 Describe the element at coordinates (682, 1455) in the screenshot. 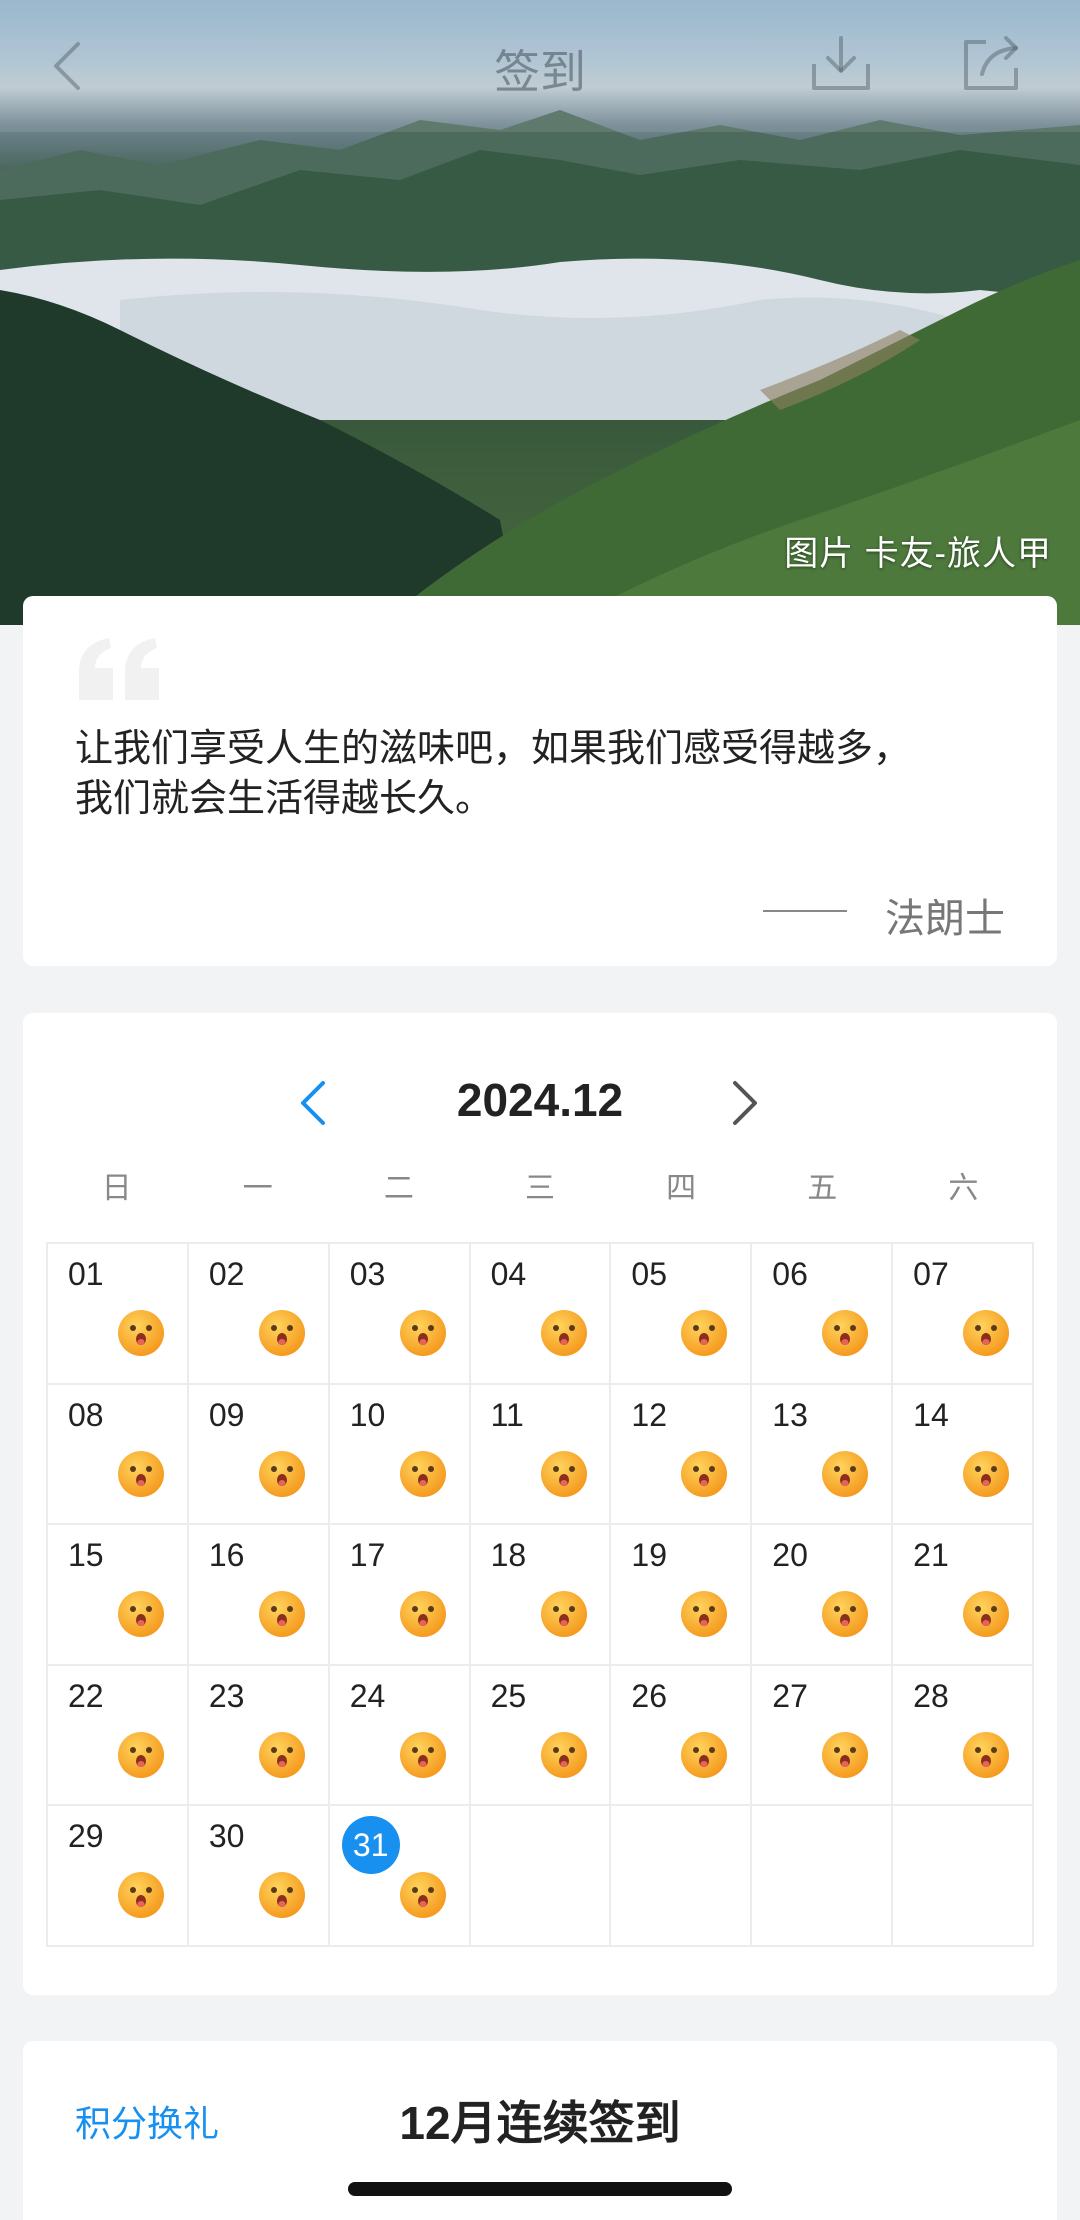

I see `calendar-day-cell: 12` at that location.